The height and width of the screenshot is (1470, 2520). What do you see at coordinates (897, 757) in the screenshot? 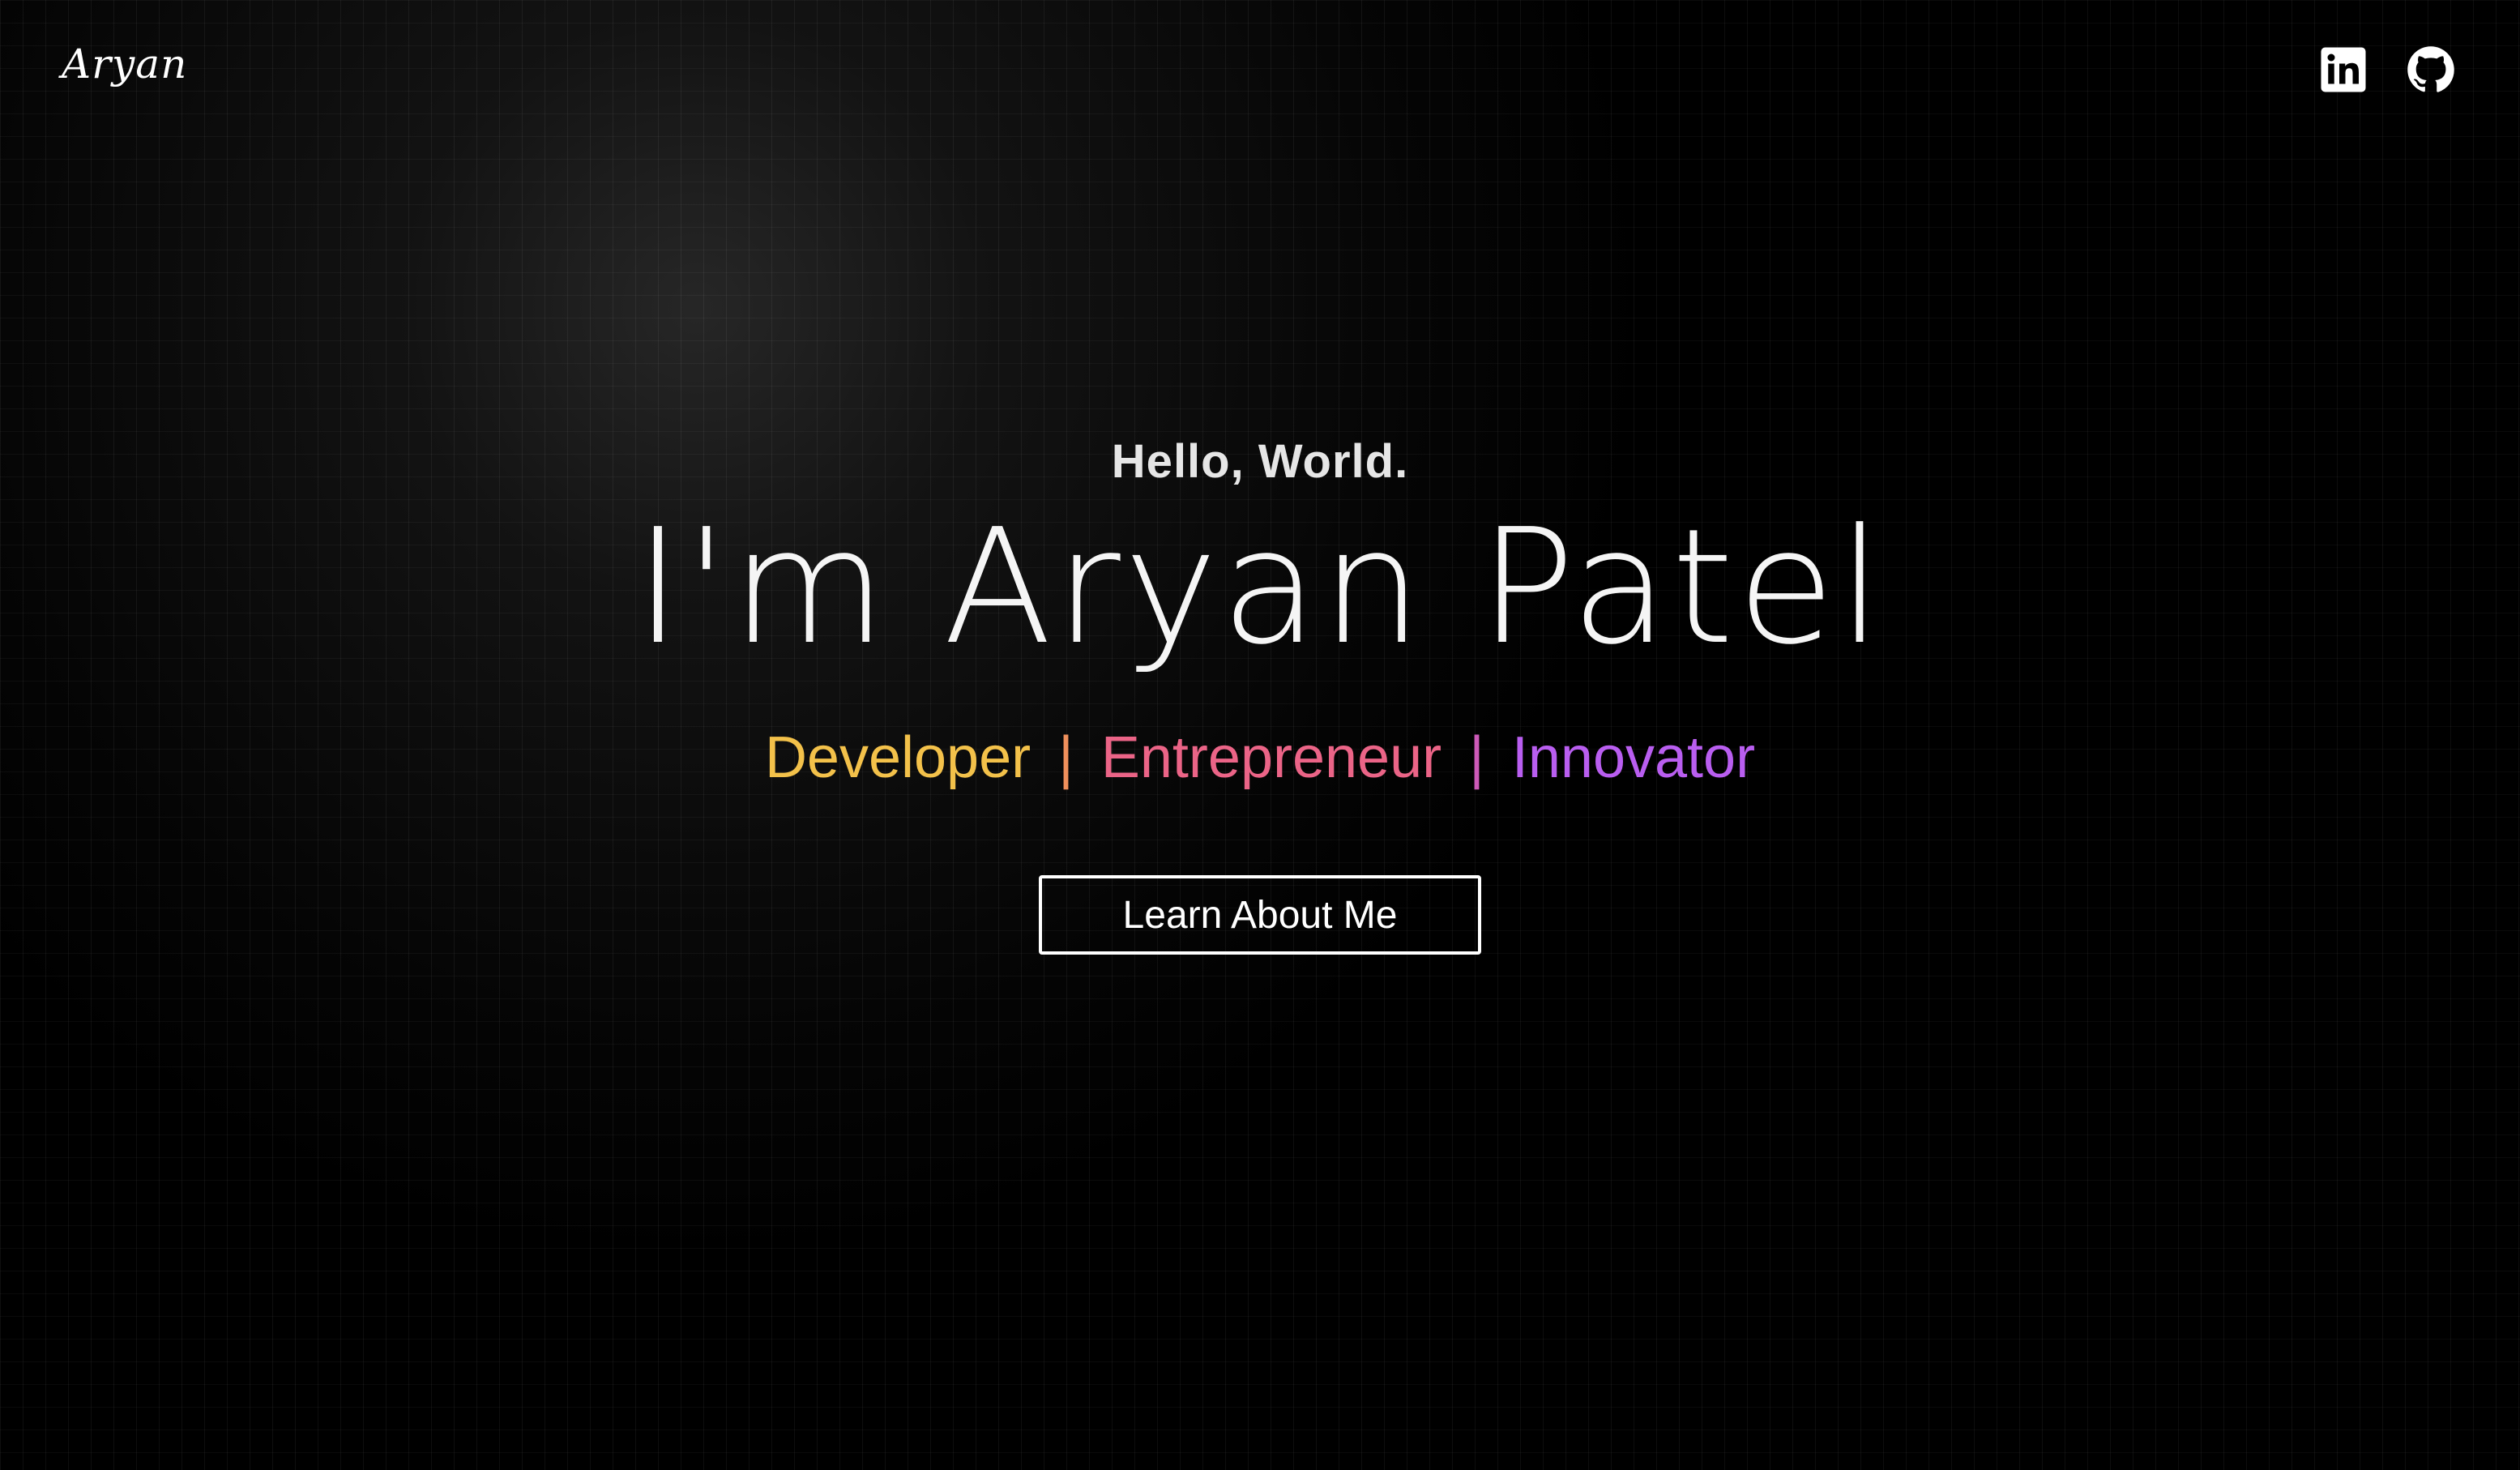
I see `role-developer: Developer` at bounding box center [897, 757].